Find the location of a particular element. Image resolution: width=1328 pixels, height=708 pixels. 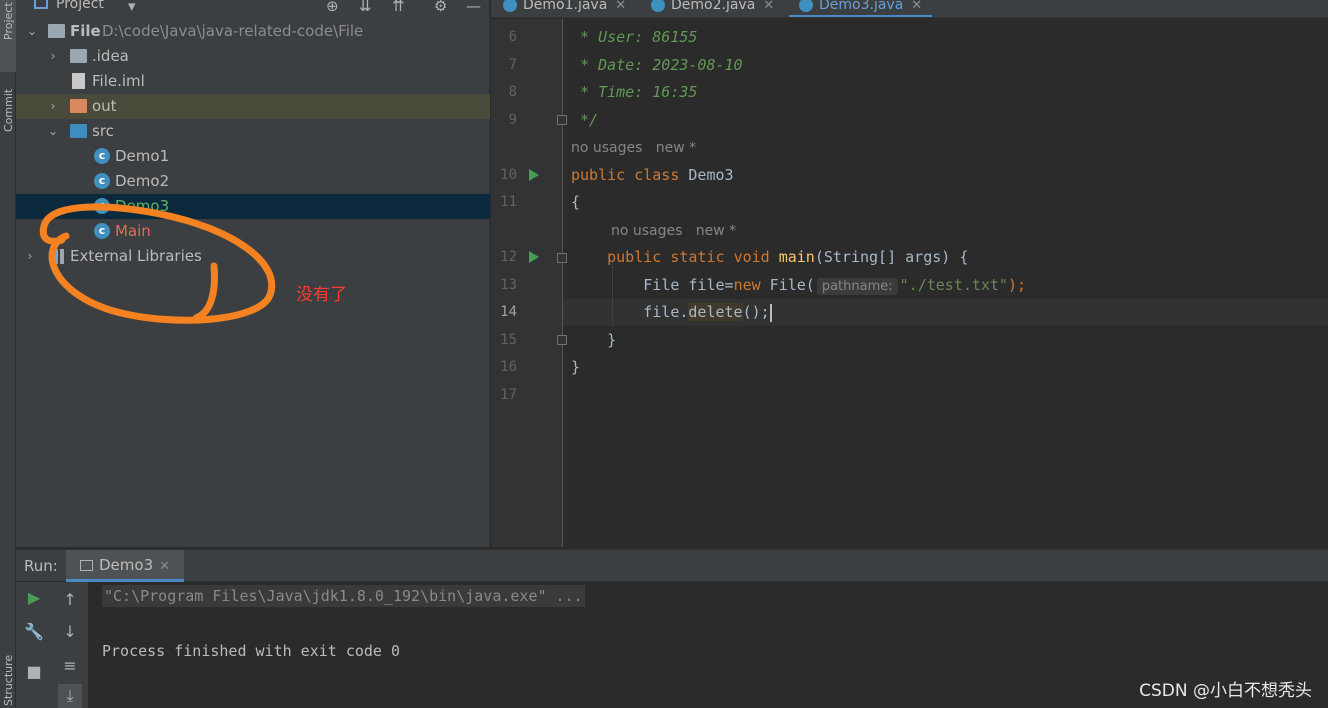

run-tab-demo3: Demo3 ✕ is located at coordinates (125, 566).